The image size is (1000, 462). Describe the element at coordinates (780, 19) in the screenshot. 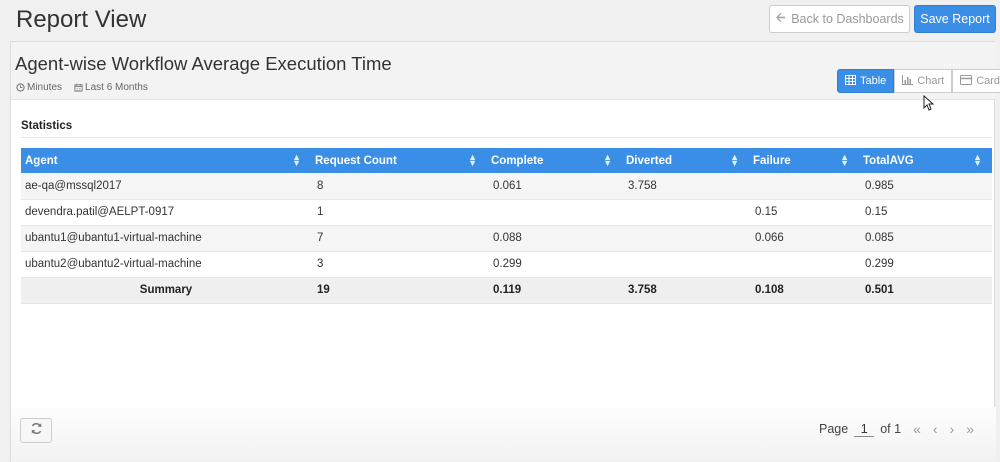

I see `arrow-left-icon` at that location.